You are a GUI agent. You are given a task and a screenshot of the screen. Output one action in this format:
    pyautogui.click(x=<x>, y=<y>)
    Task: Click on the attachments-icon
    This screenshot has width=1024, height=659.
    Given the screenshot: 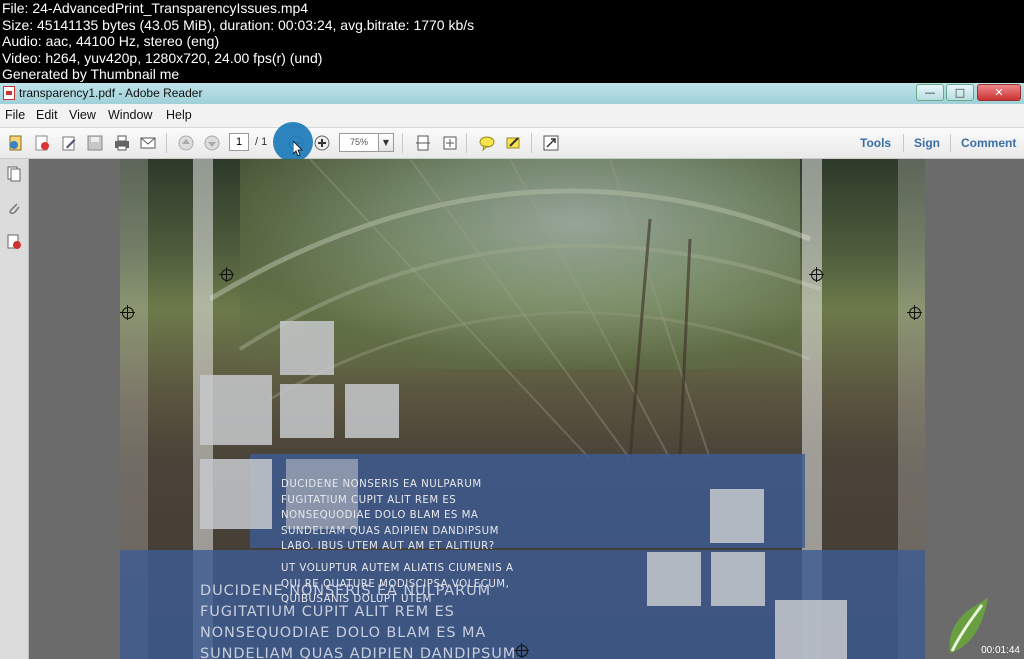 What is the action you would take?
    pyautogui.click(x=14, y=208)
    